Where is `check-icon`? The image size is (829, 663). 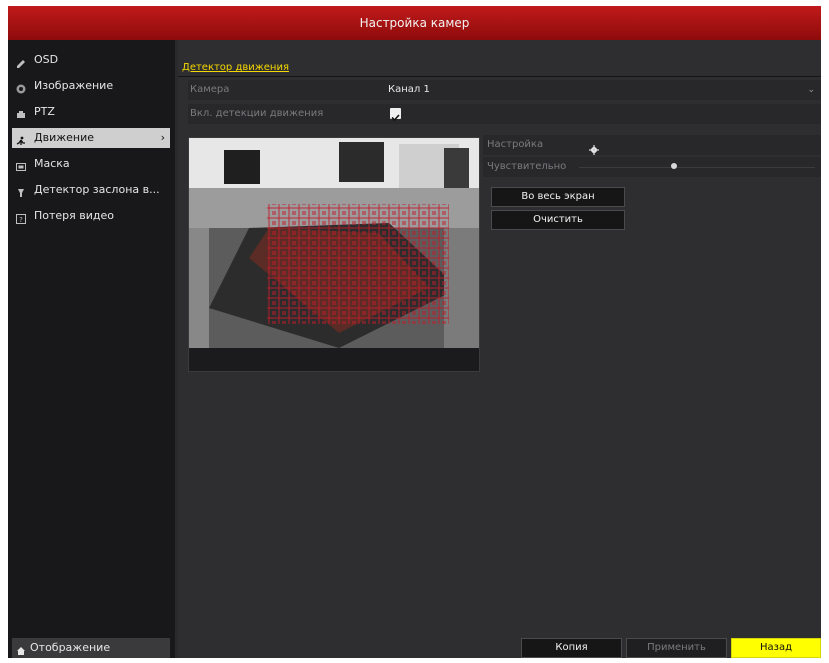 check-icon is located at coordinates (395, 118).